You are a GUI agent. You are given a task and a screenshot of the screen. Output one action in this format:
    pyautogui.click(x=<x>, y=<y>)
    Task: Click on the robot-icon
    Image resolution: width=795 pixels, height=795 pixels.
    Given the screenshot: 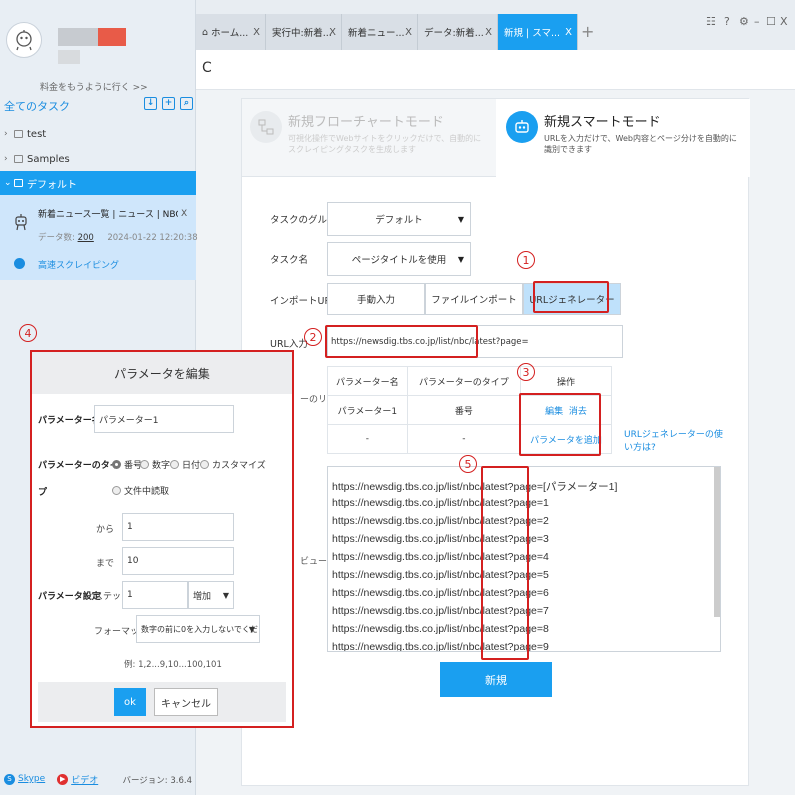 What is the action you would take?
    pyautogui.click(x=21, y=222)
    